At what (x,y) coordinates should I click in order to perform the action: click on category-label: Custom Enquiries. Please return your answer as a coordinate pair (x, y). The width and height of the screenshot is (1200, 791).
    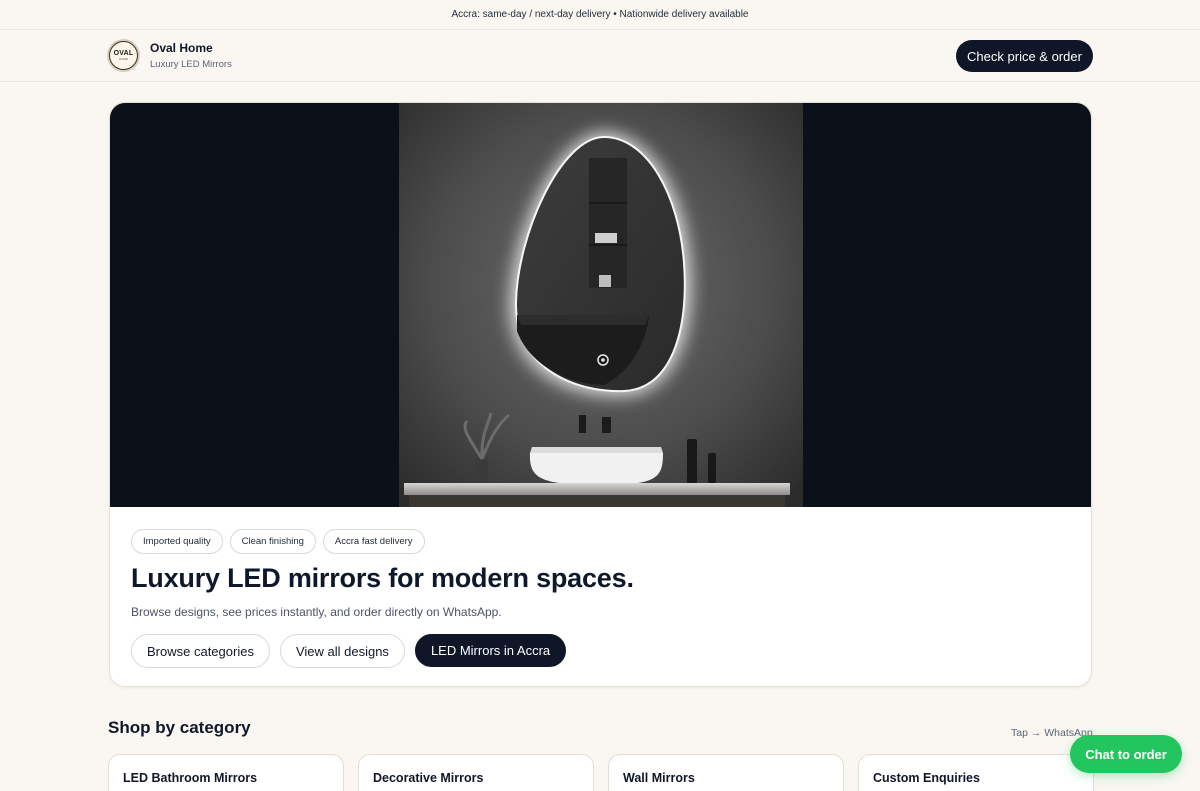
    Looking at the image, I should click on (926, 778).